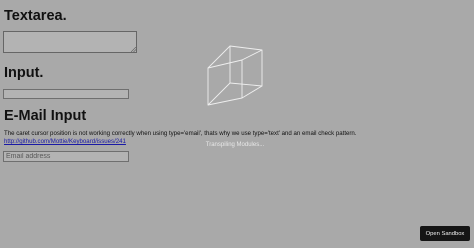  What do you see at coordinates (235, 75) in the screenshot?
I see `wireframe-cube-icon` at bounding box center [235, 75].